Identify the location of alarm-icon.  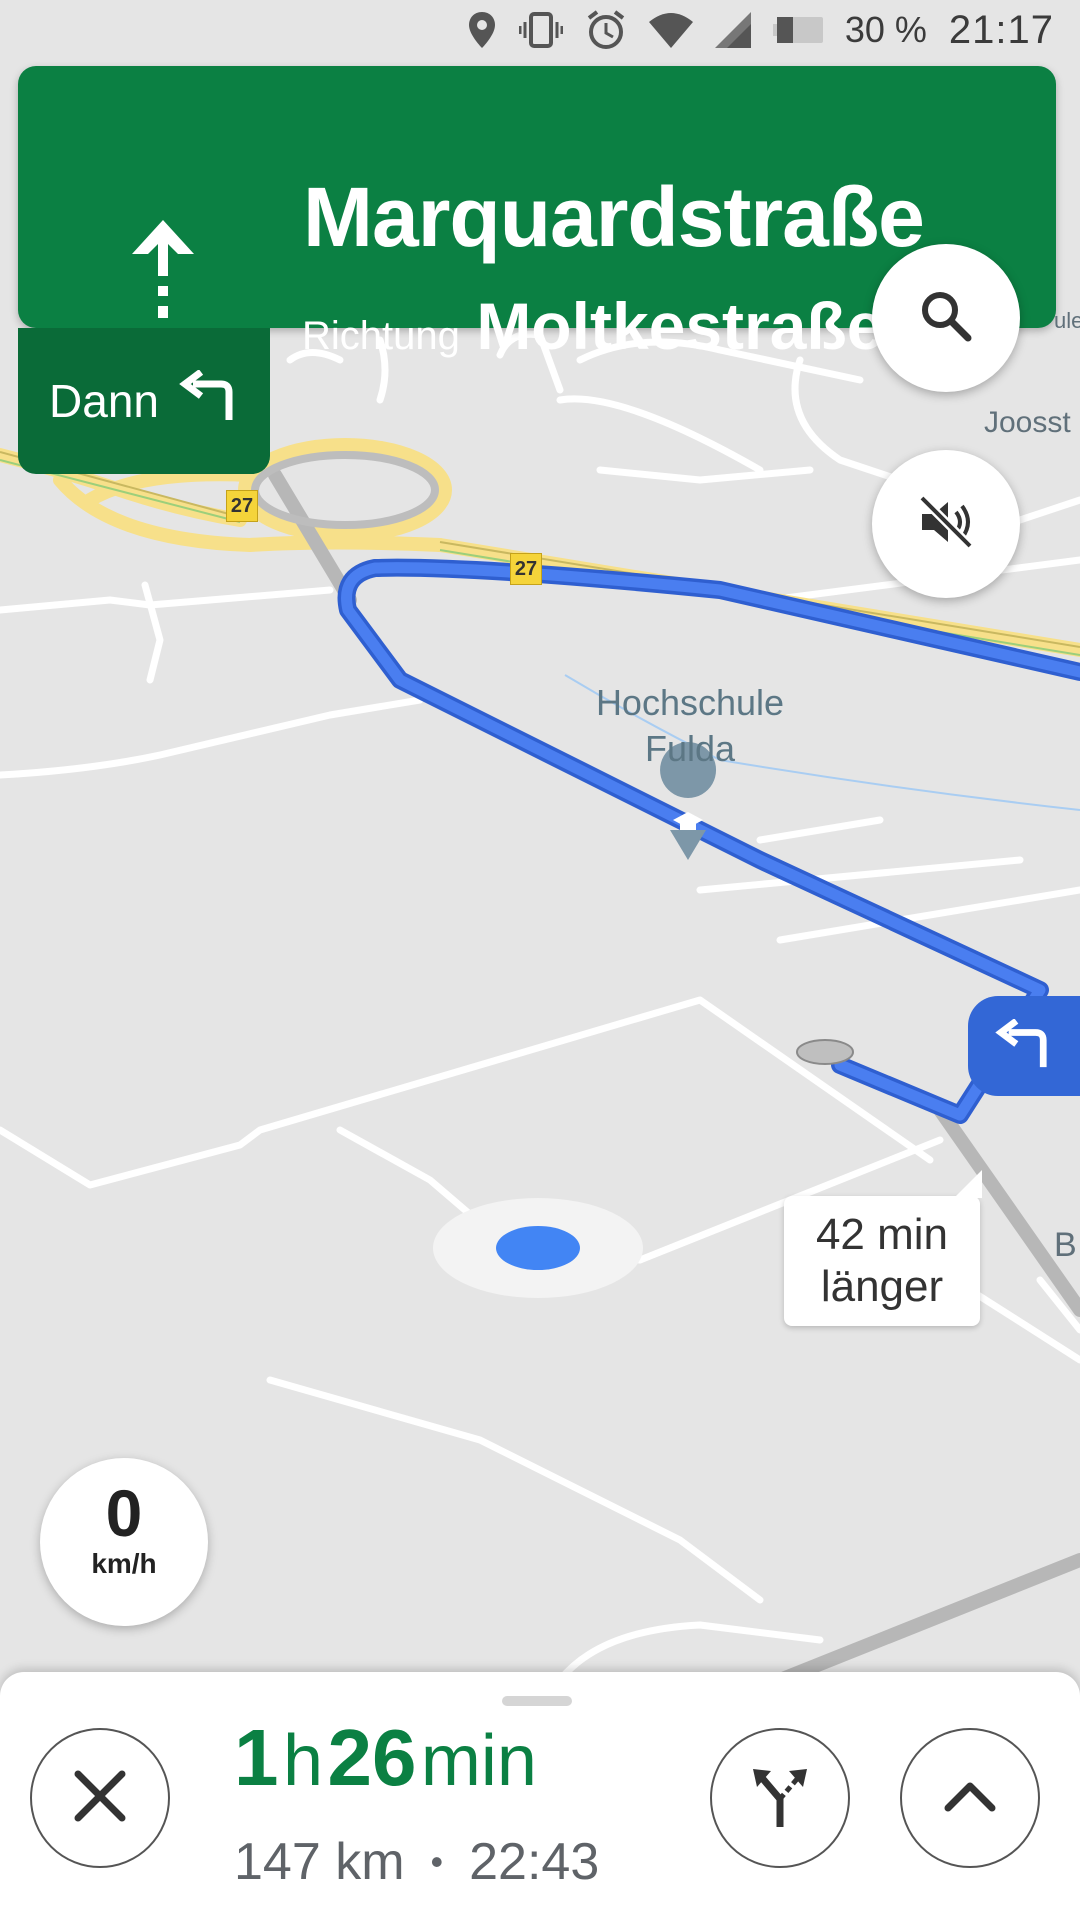
(606, 30).